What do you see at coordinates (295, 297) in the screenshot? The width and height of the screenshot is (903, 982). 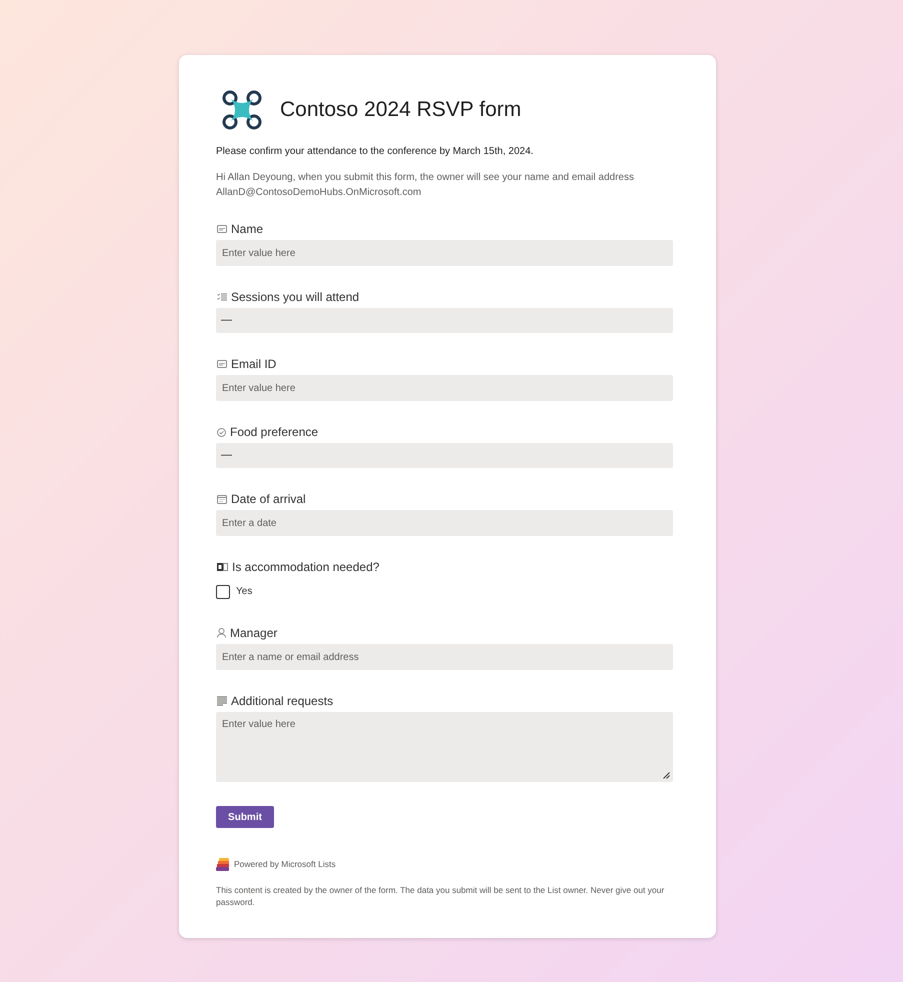 I see `field-label: Sessions you will attend` at bounding box center [295, 297].